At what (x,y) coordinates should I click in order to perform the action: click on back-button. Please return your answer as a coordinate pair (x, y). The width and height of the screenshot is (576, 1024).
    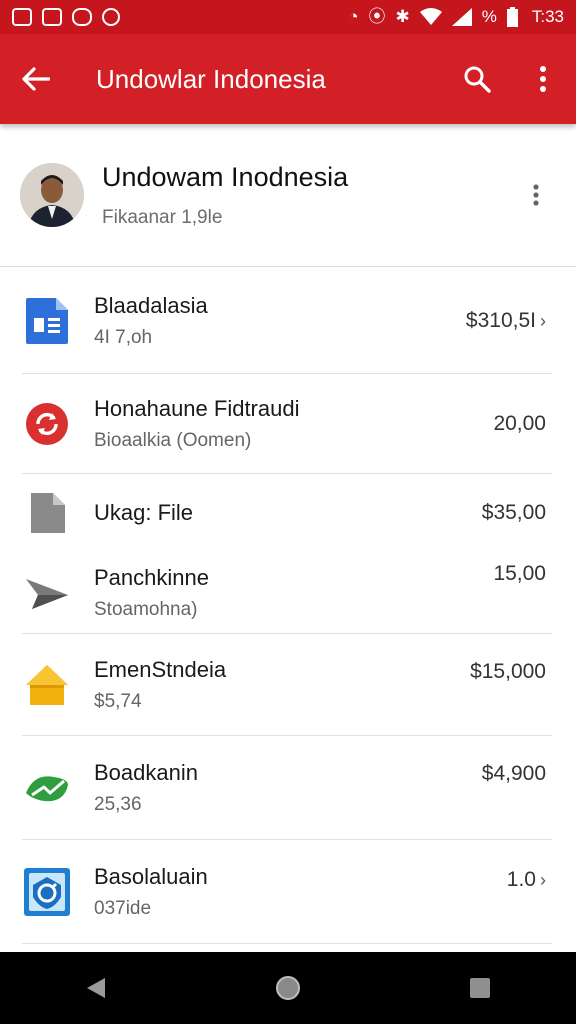
    Looking at the image, I should click on (36, 79).